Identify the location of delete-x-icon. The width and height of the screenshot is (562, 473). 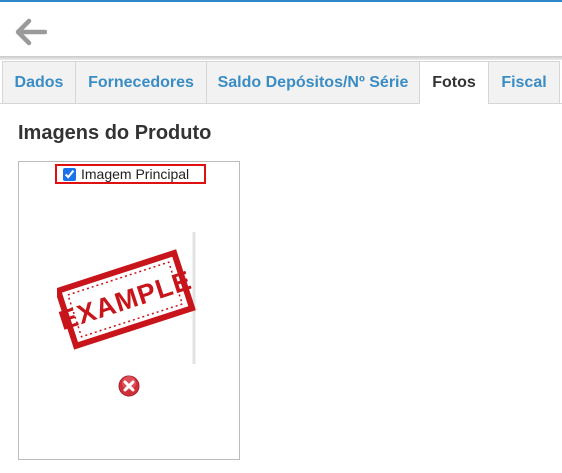
(129, 386).